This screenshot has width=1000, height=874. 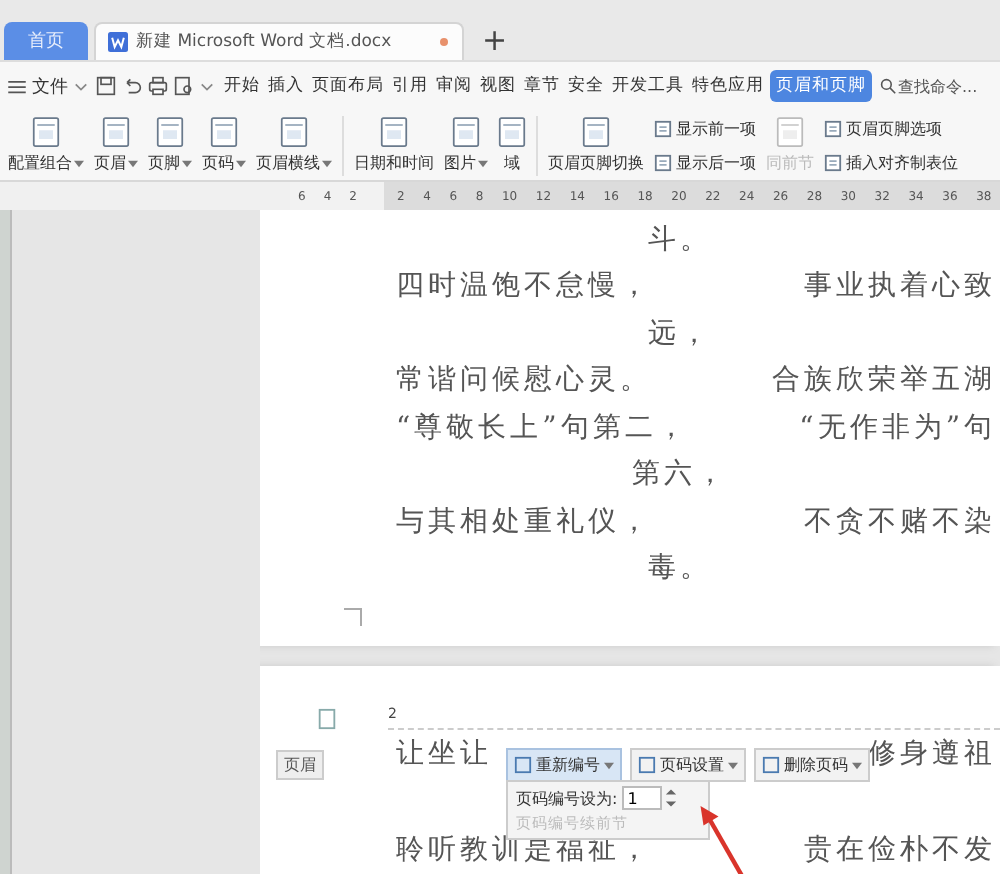 I want to click on menu-tab: 特色应用, so click(x=728, y=86).